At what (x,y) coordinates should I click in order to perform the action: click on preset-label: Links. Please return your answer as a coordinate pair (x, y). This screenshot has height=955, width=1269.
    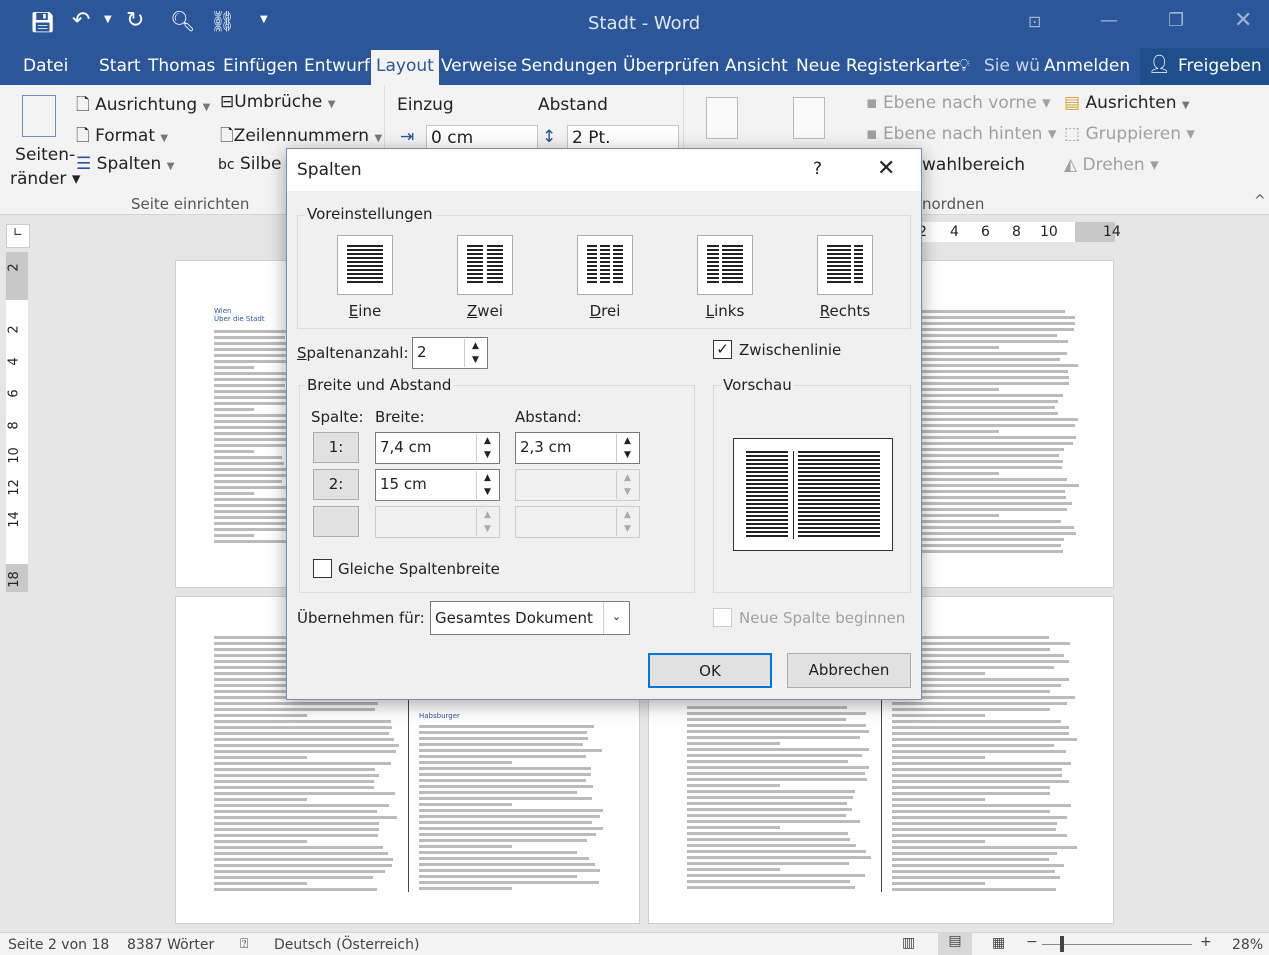
    Looking at the image, I should click on (725, 311).